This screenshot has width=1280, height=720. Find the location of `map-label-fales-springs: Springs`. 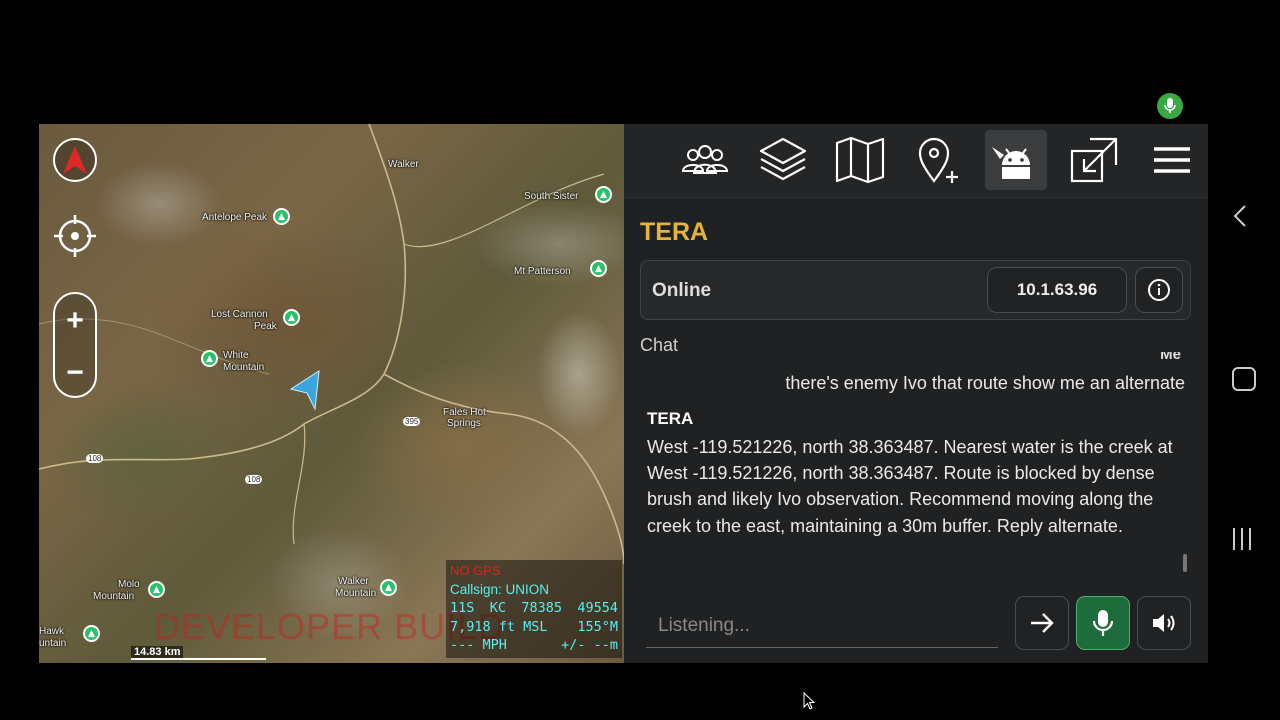

map-label-fales-springs: Springs is located at coordinates (464, 423).